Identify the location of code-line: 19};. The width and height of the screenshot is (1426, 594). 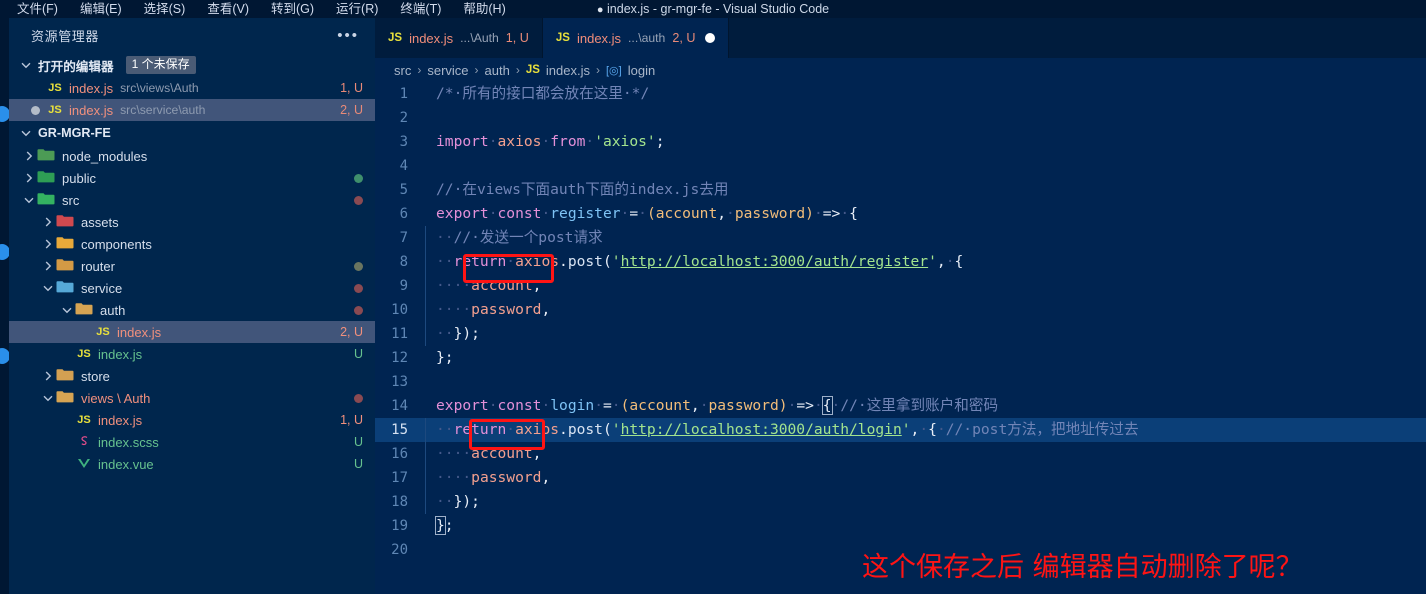
(900, 526).